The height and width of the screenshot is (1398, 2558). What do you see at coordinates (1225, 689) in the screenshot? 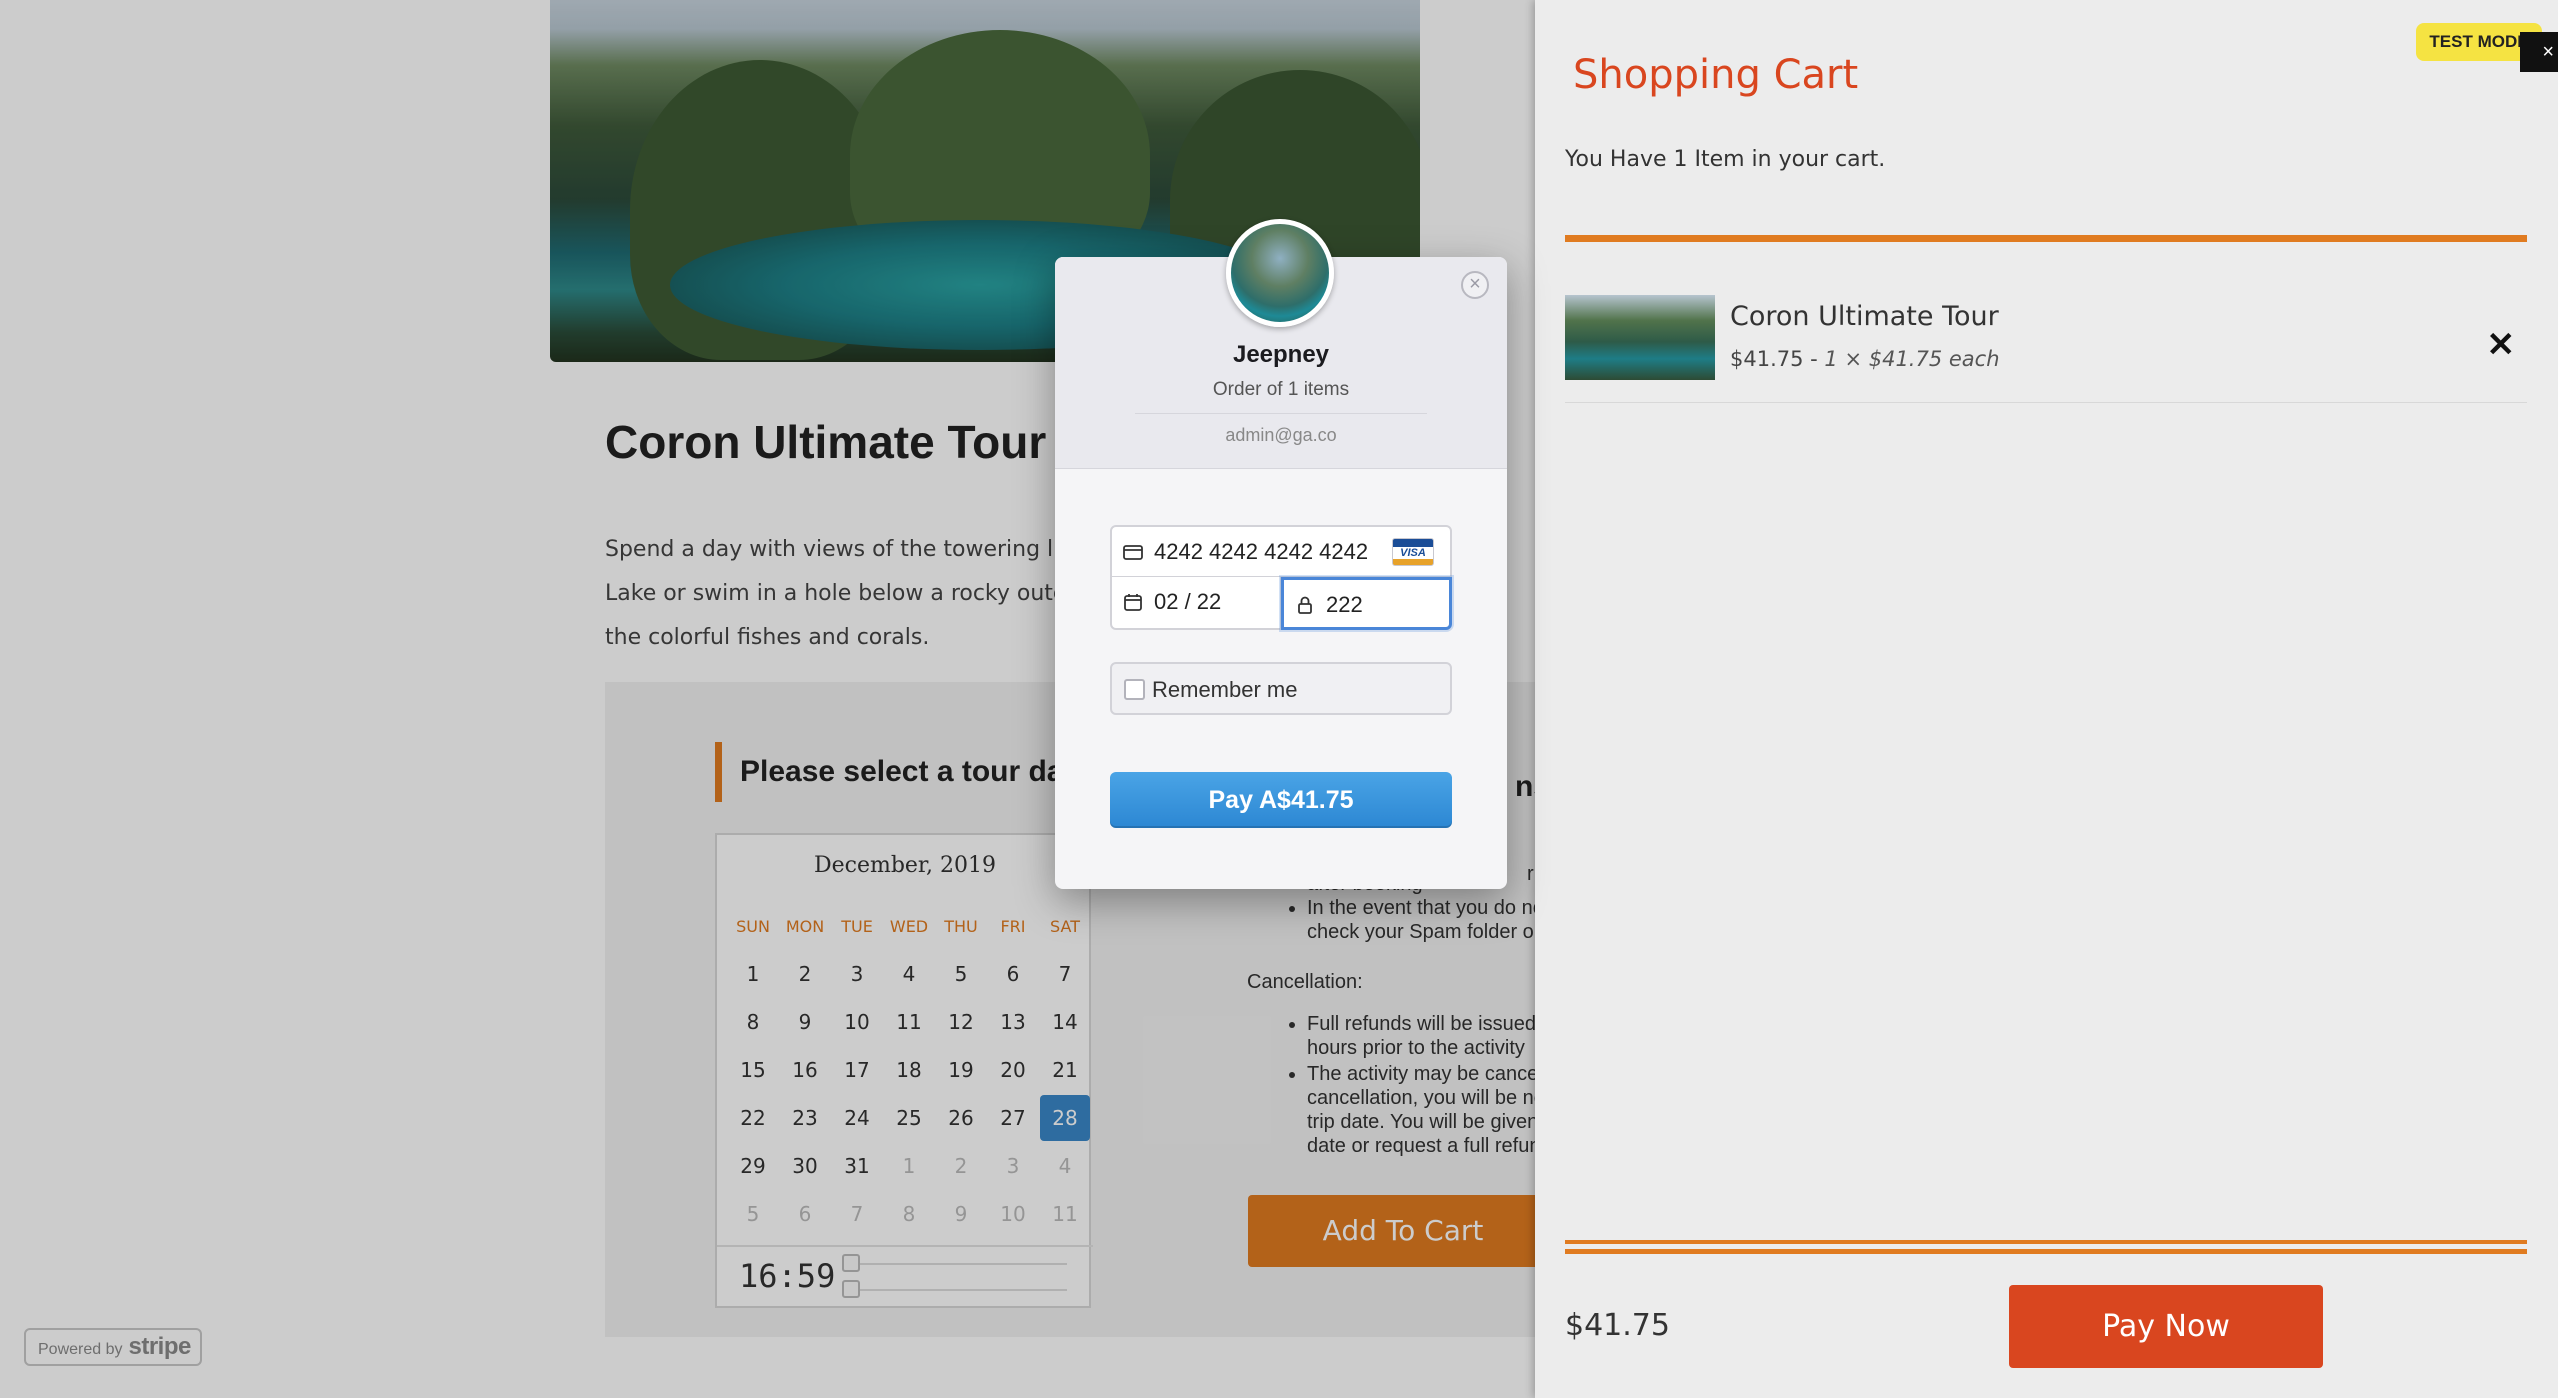
I see `remember-me-label: Remember me` at bounding box center [1225, 689].